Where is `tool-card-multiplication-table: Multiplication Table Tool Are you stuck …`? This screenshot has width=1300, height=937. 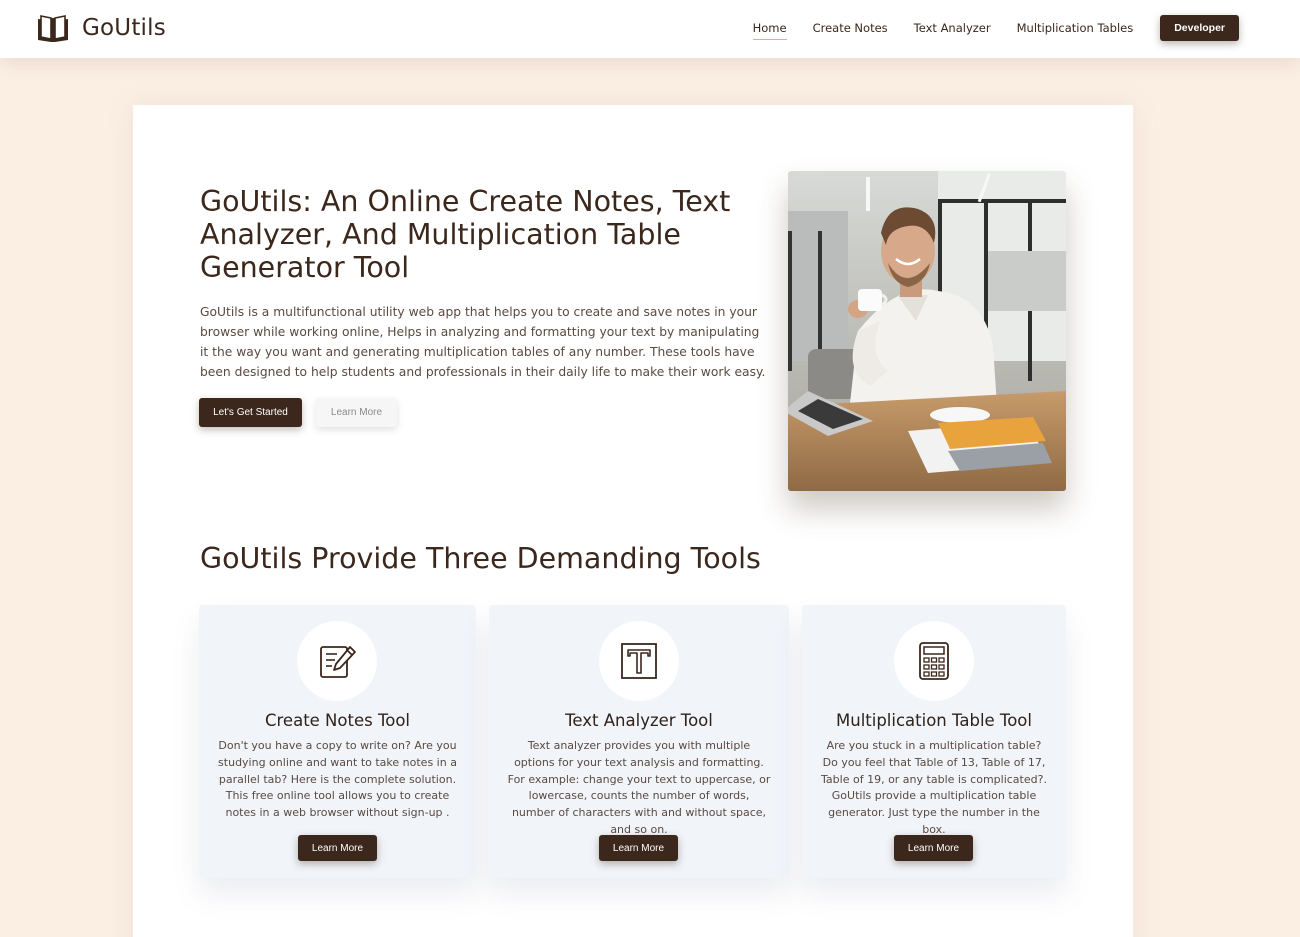 tool-card-multiplication-table: Multiplication Table Tool Are you stuck … is located at coordinates (934, 741).